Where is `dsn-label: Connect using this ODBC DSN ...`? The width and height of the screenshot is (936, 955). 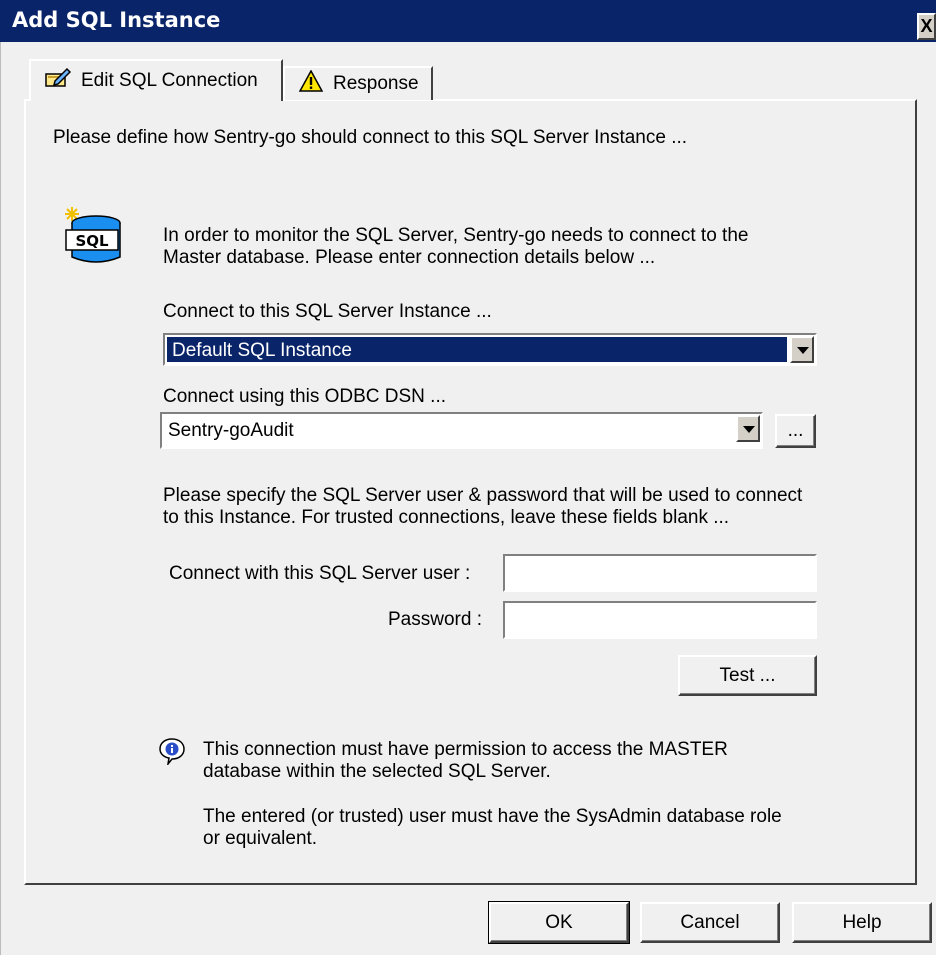
dsn-label: Connect using this ODBC DSN ... is located at coordinates (304, 396).